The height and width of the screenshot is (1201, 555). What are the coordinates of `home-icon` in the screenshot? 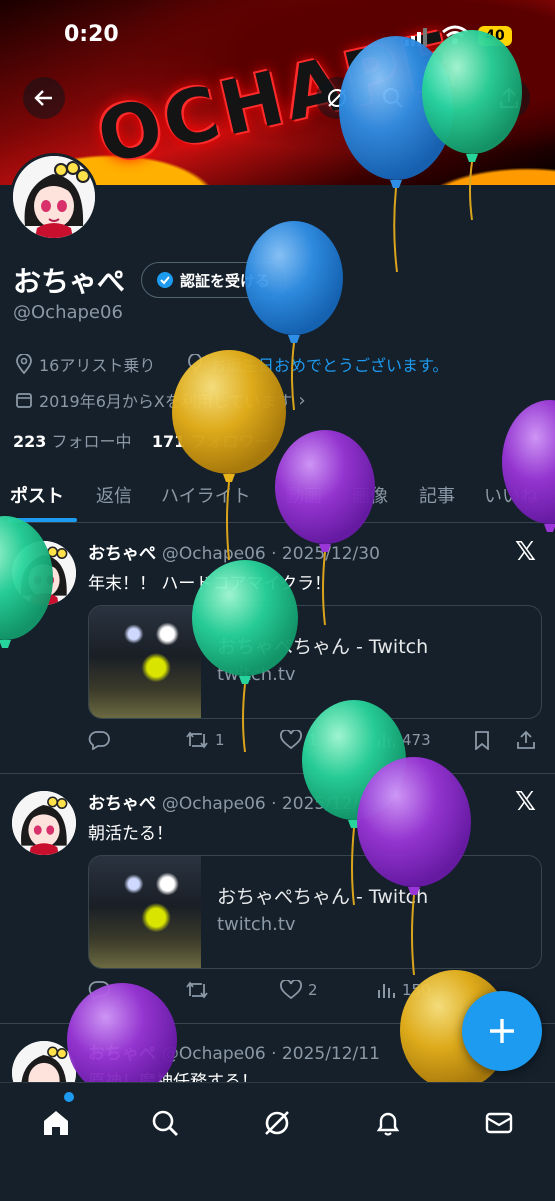 It's located at (56, 1123).